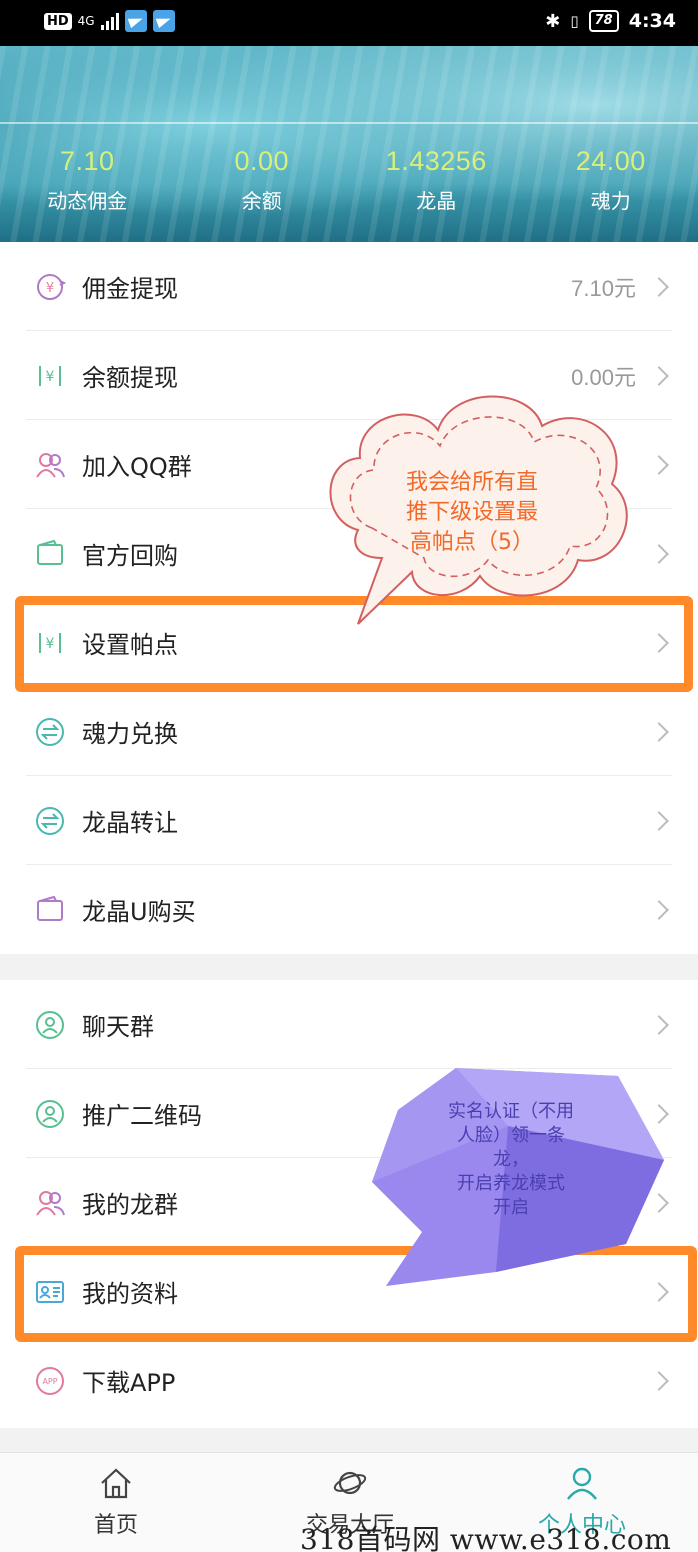  I want to click on menu-item-label: 佣金提现, so click(130, 289).